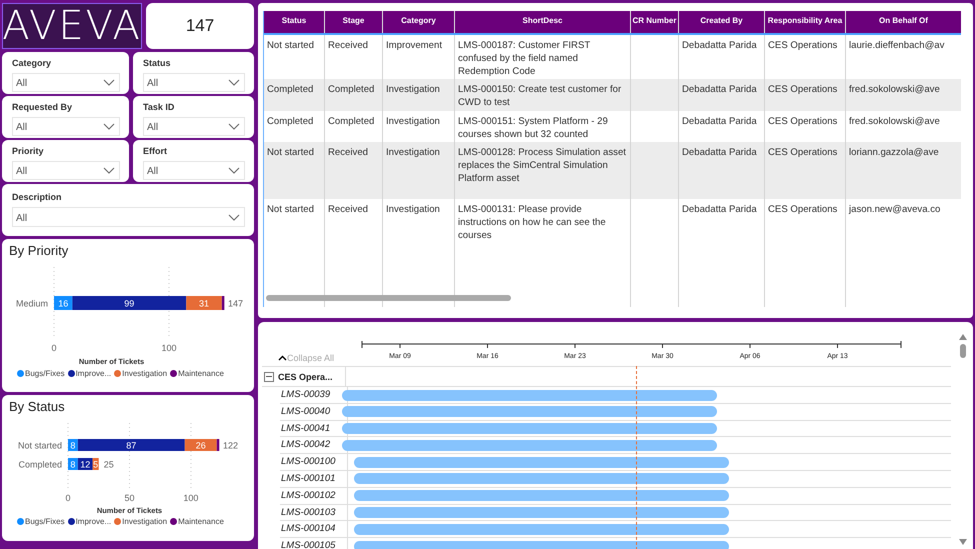 The image size is (975, 549). I want to click on table-cell: LMS-000150: Create test customer for CWD to test, so click(543, 95).